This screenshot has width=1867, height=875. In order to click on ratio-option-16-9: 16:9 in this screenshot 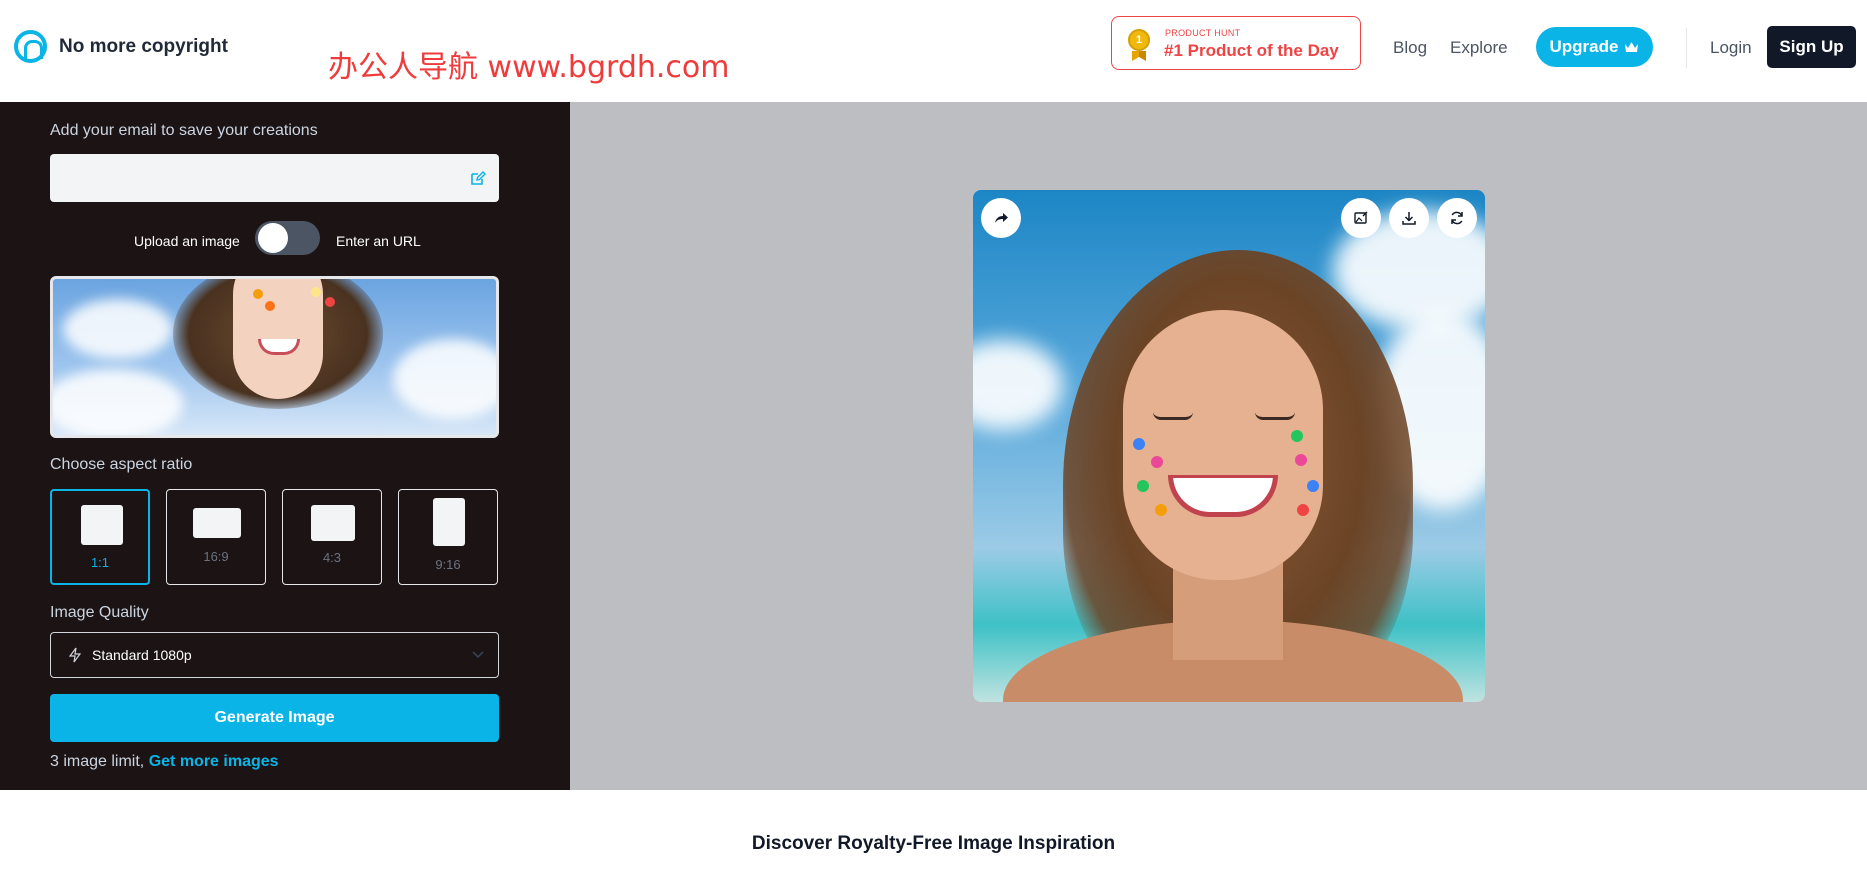, I will do `click(216, 537)`.